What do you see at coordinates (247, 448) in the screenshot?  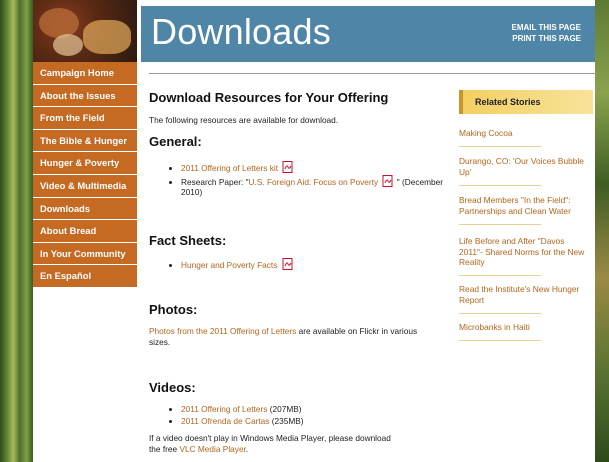 I see `video-note-end: .` at bounding box center [247, 448].